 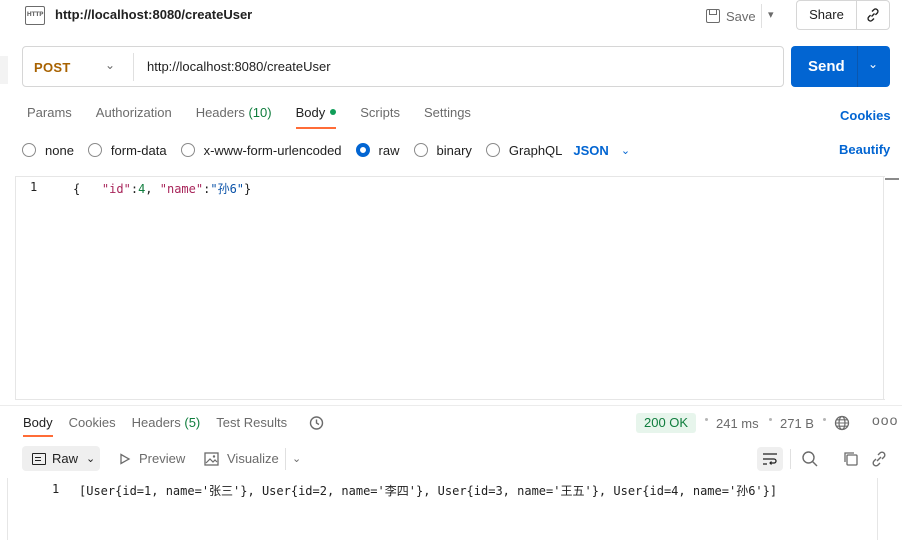 I want to click on wrap-lines-button, so click(x=770, y=459).